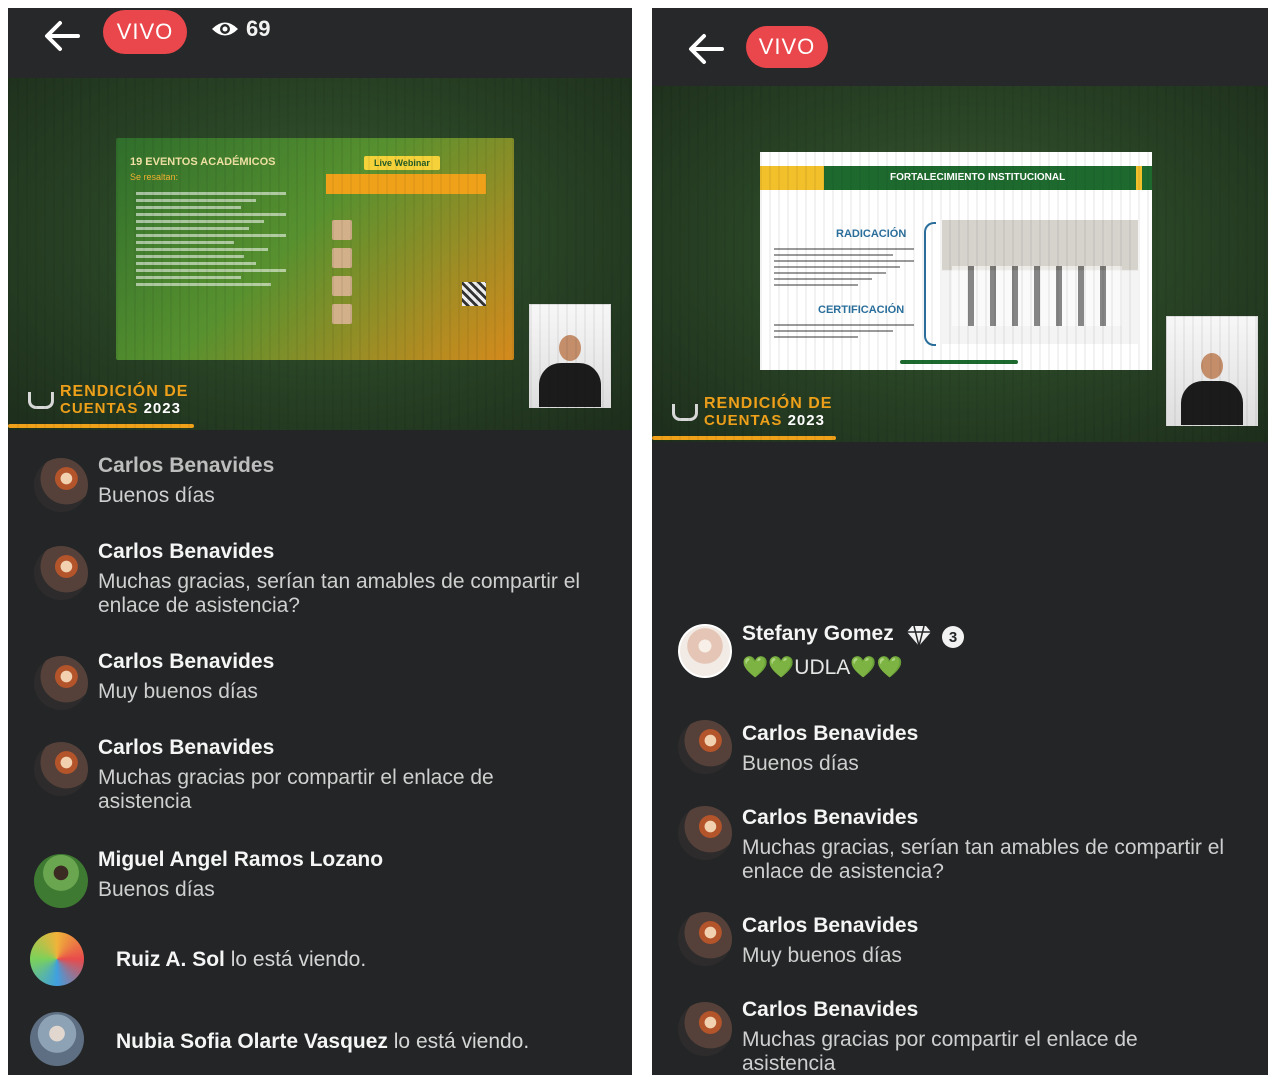 The image size is (1268, 1075). Describe the element at coordinates (406, 184) in the screenshot. I see `slide-banner` at that location.